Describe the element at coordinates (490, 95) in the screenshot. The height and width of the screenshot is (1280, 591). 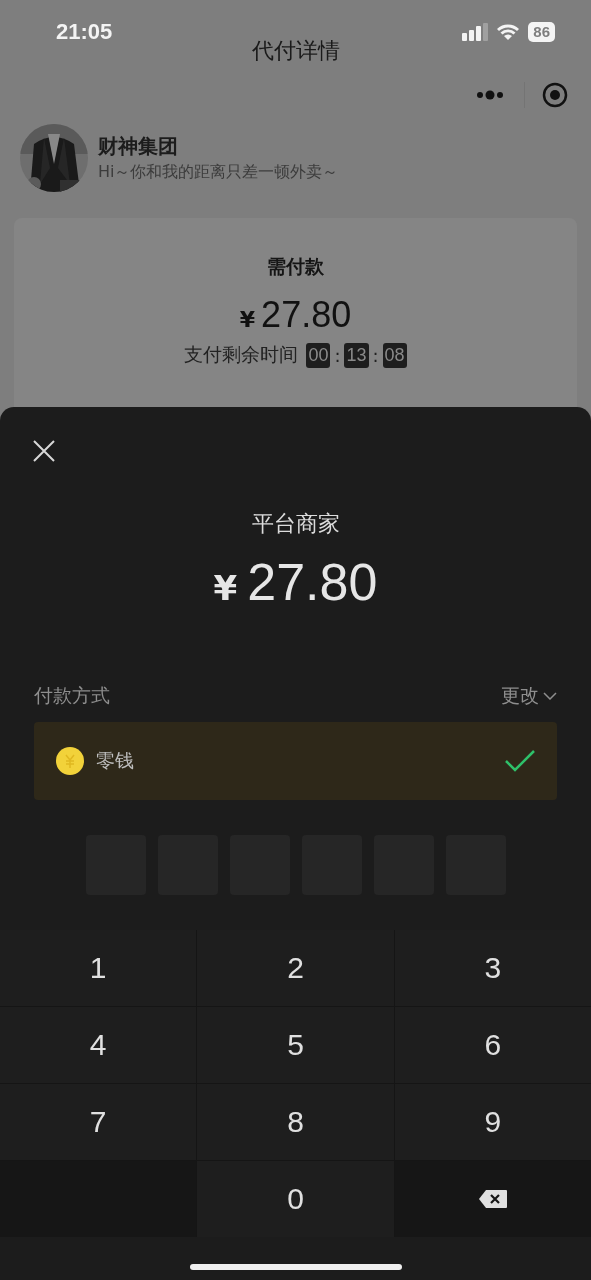
I see `more-icon` at that location.